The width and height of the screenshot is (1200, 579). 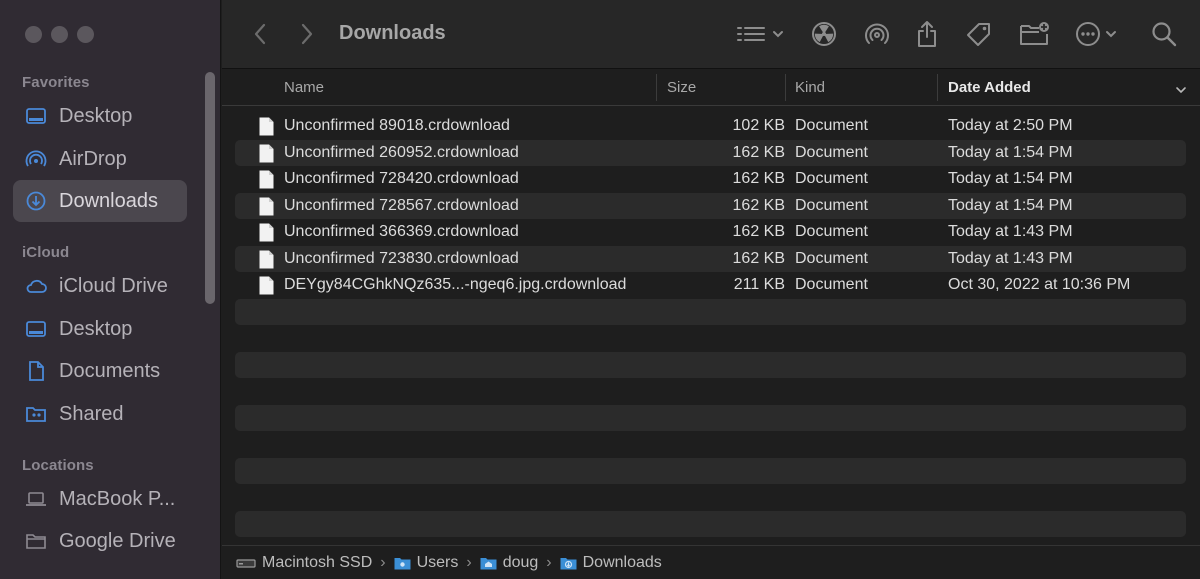 I want to click on sidebar-item-shared: Shared, so click(x=100, y=414).